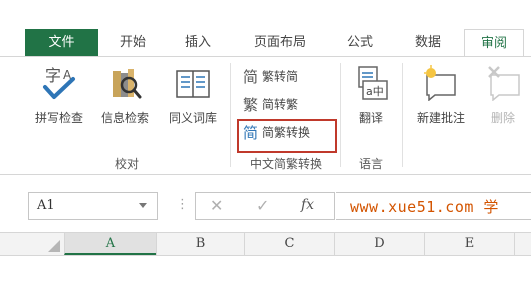 This screenshot has height=300, width=531. Describe the element at coordinates (285, 164) in the screenshot. I see `chinese-conversion-group-label: 中文简繁转换` at that location.